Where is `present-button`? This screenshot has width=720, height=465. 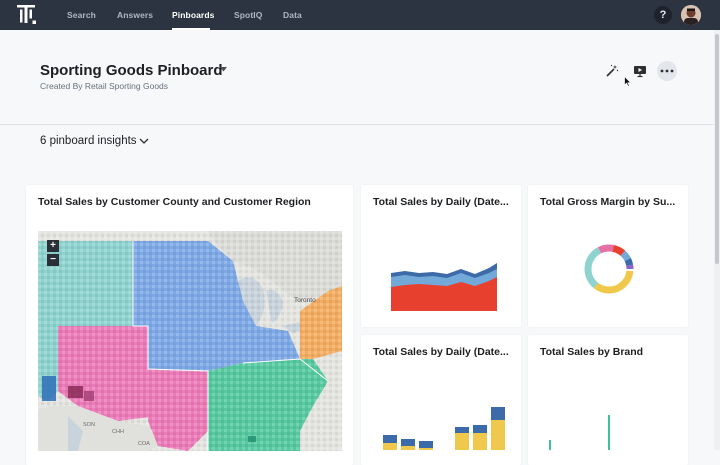 present-button is located at coordinates (640, 71).